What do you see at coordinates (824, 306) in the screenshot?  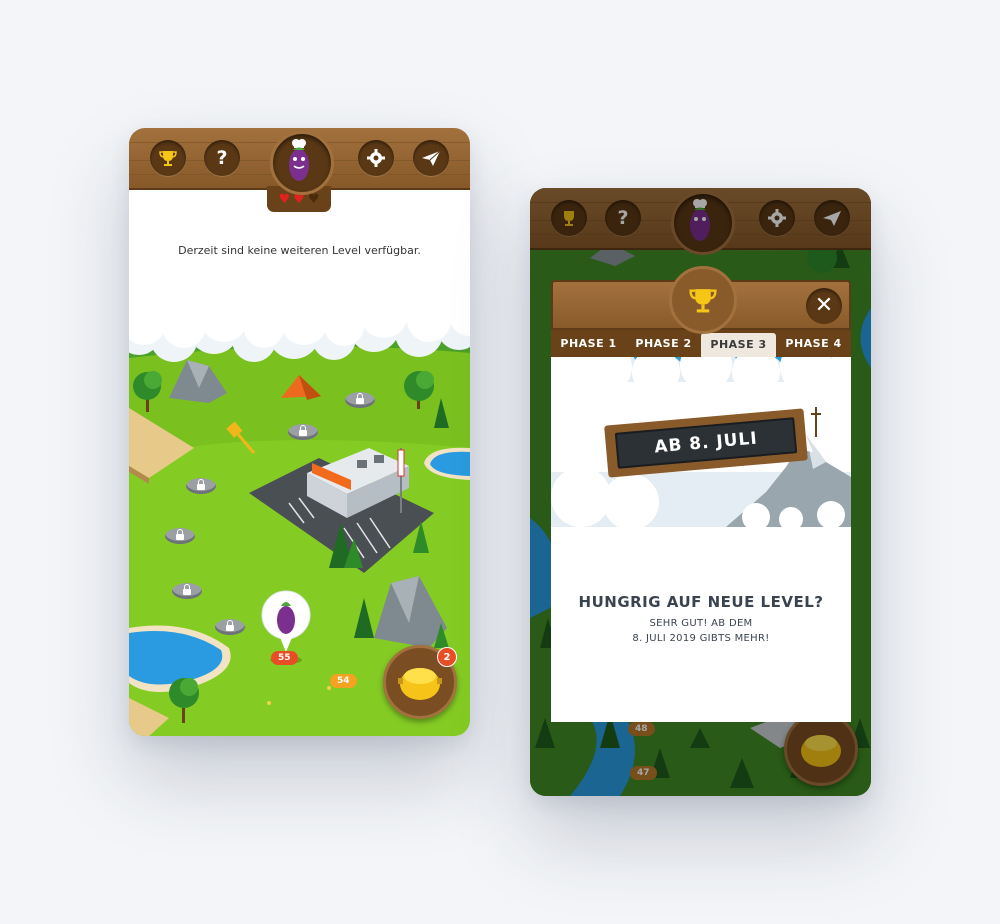 I see `close-button: ✕` at bounding box center [824, 306].